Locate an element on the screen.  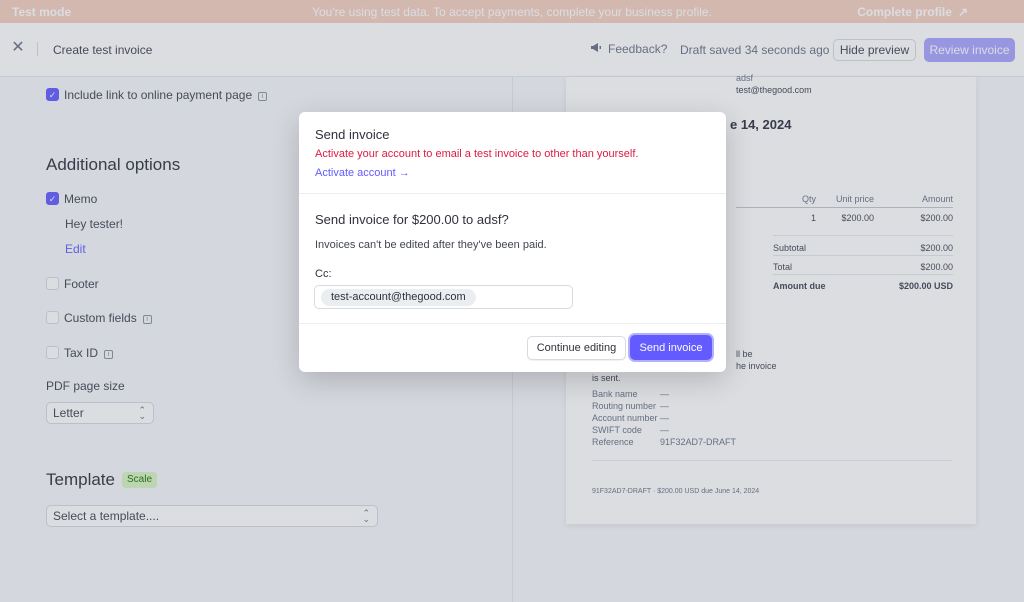
cc-input: test-account@thegood.com is located at coordinates (443, 297).